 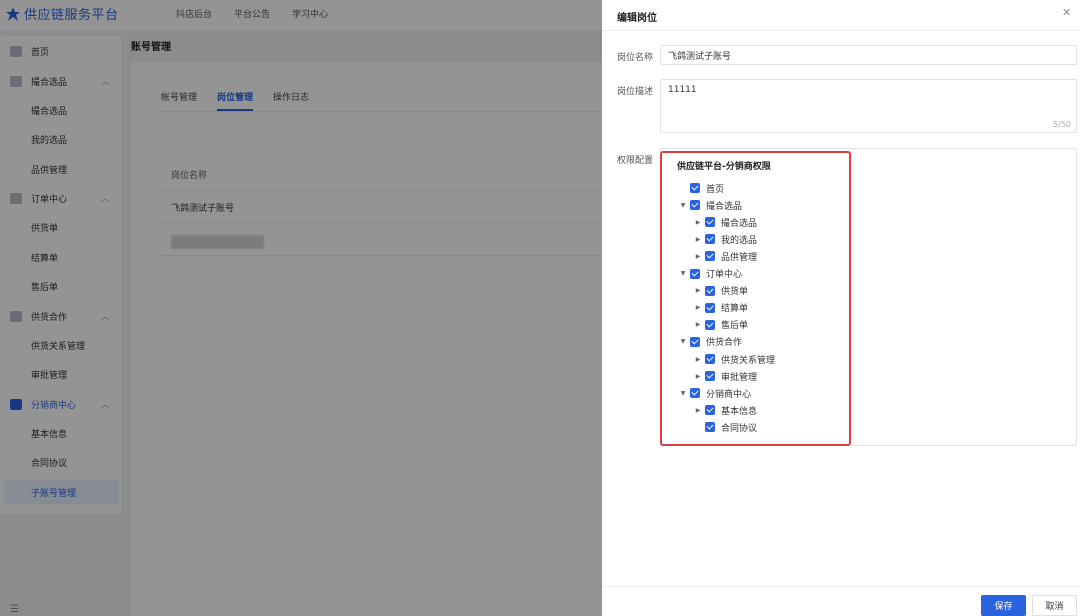 What do you see at coordinates (724, 275) in the screenshot?
I see `tree-node-label: 订单中心` at bounding box center [724, 275].